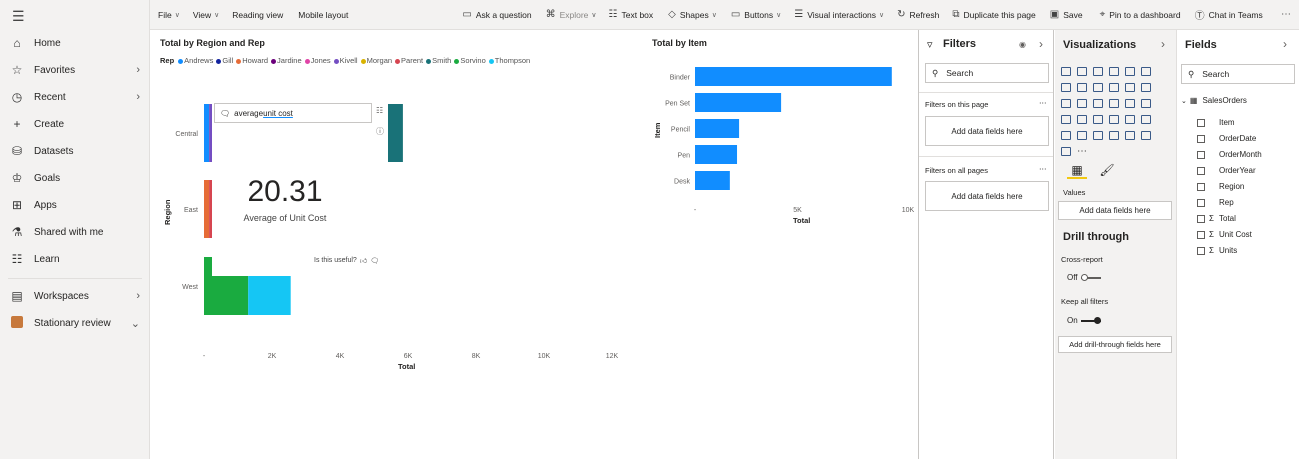  What do you see at coordinates (75, 259) in the screenshot?
I see `nav-item-learn: ☷ Learn` at bounding box center [75, 259].